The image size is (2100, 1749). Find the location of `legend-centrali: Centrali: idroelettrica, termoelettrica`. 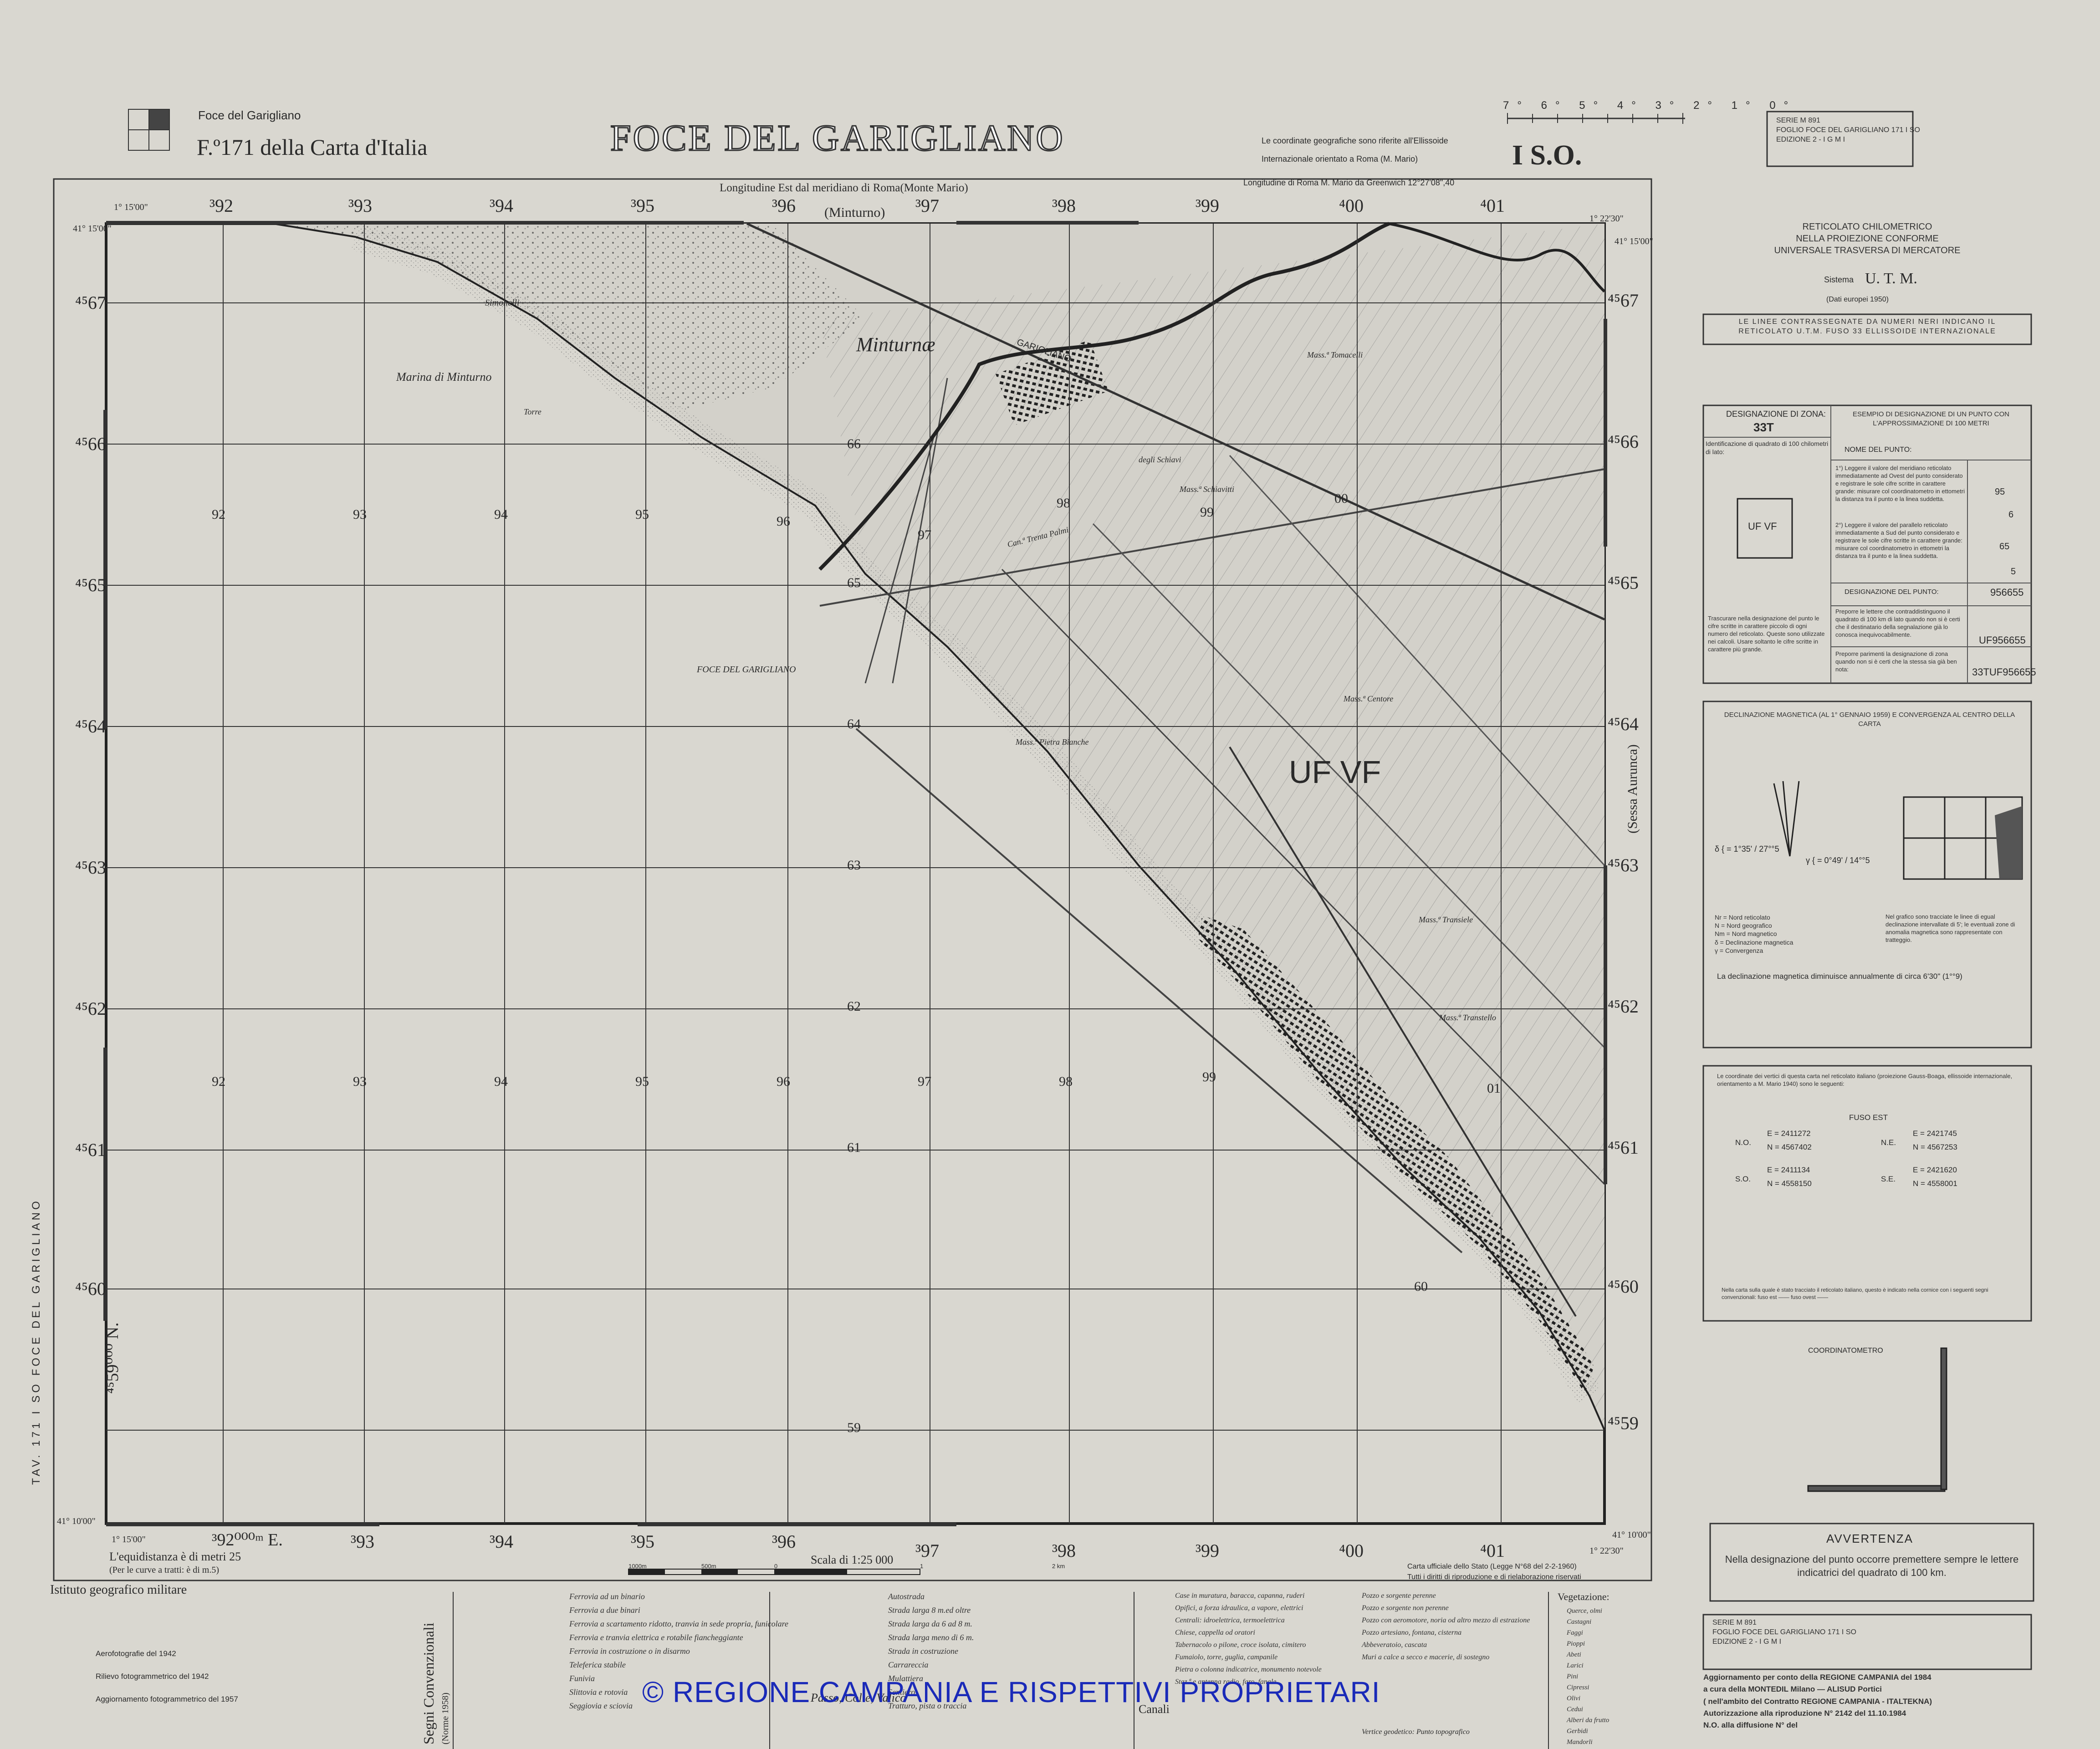

legend-centrali: Centrali: idroelettrica, termoelettrica is located at coordinates (1230, 1620).